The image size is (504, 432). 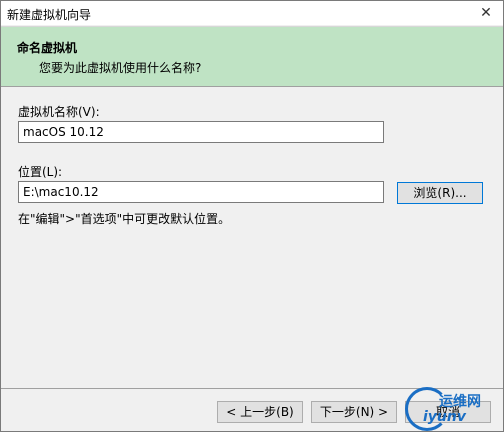 I want to click on vm-name-input: macOS 10.12, so click(x=201, y=132).